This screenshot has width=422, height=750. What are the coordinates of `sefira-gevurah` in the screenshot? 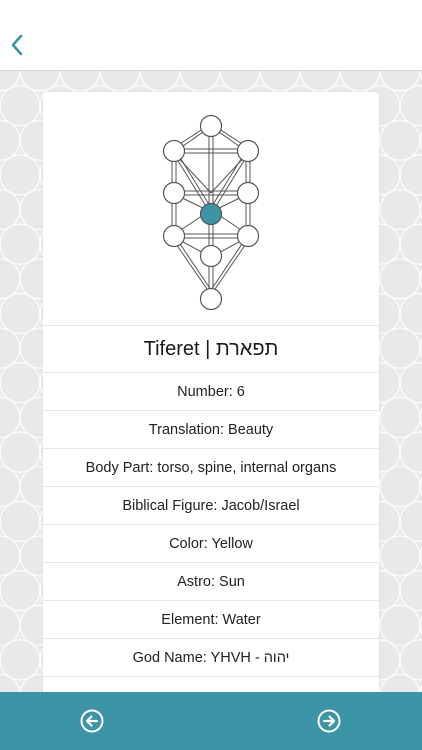 It's located at (174, 193).